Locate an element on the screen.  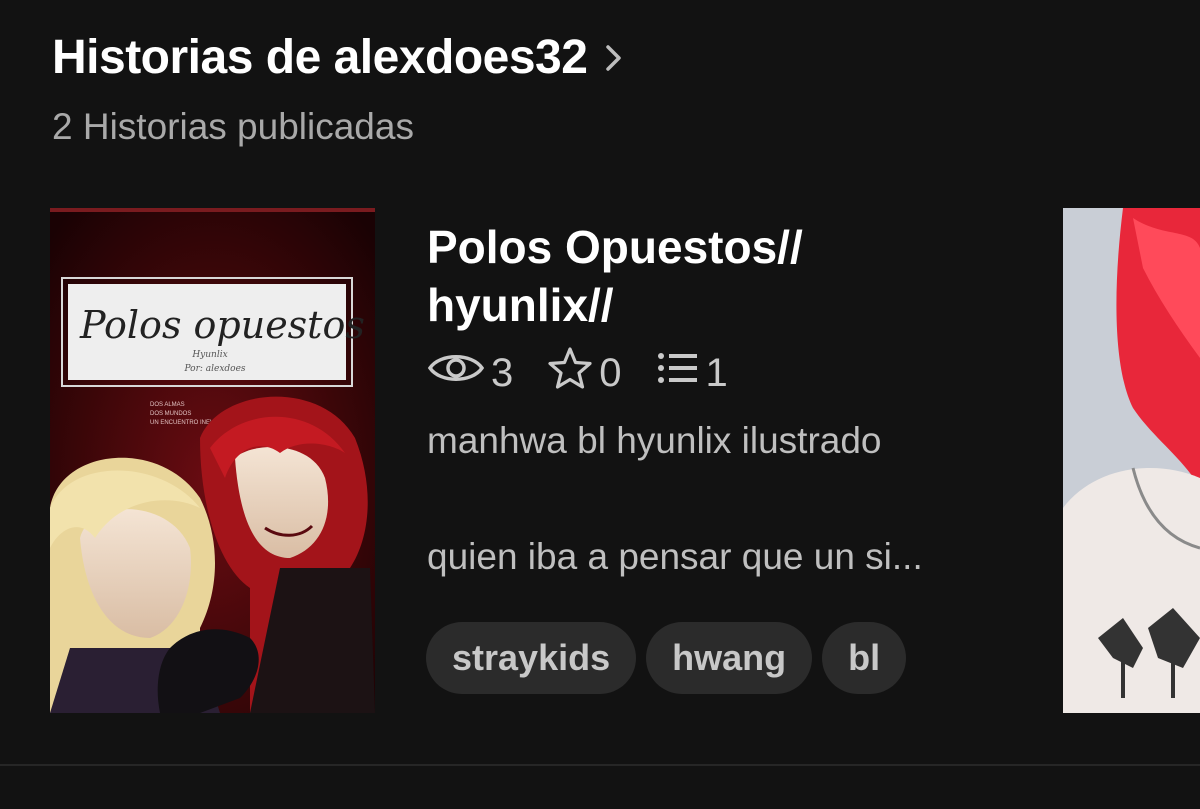
parts-count: 1 is located at coordinates (716, 372).